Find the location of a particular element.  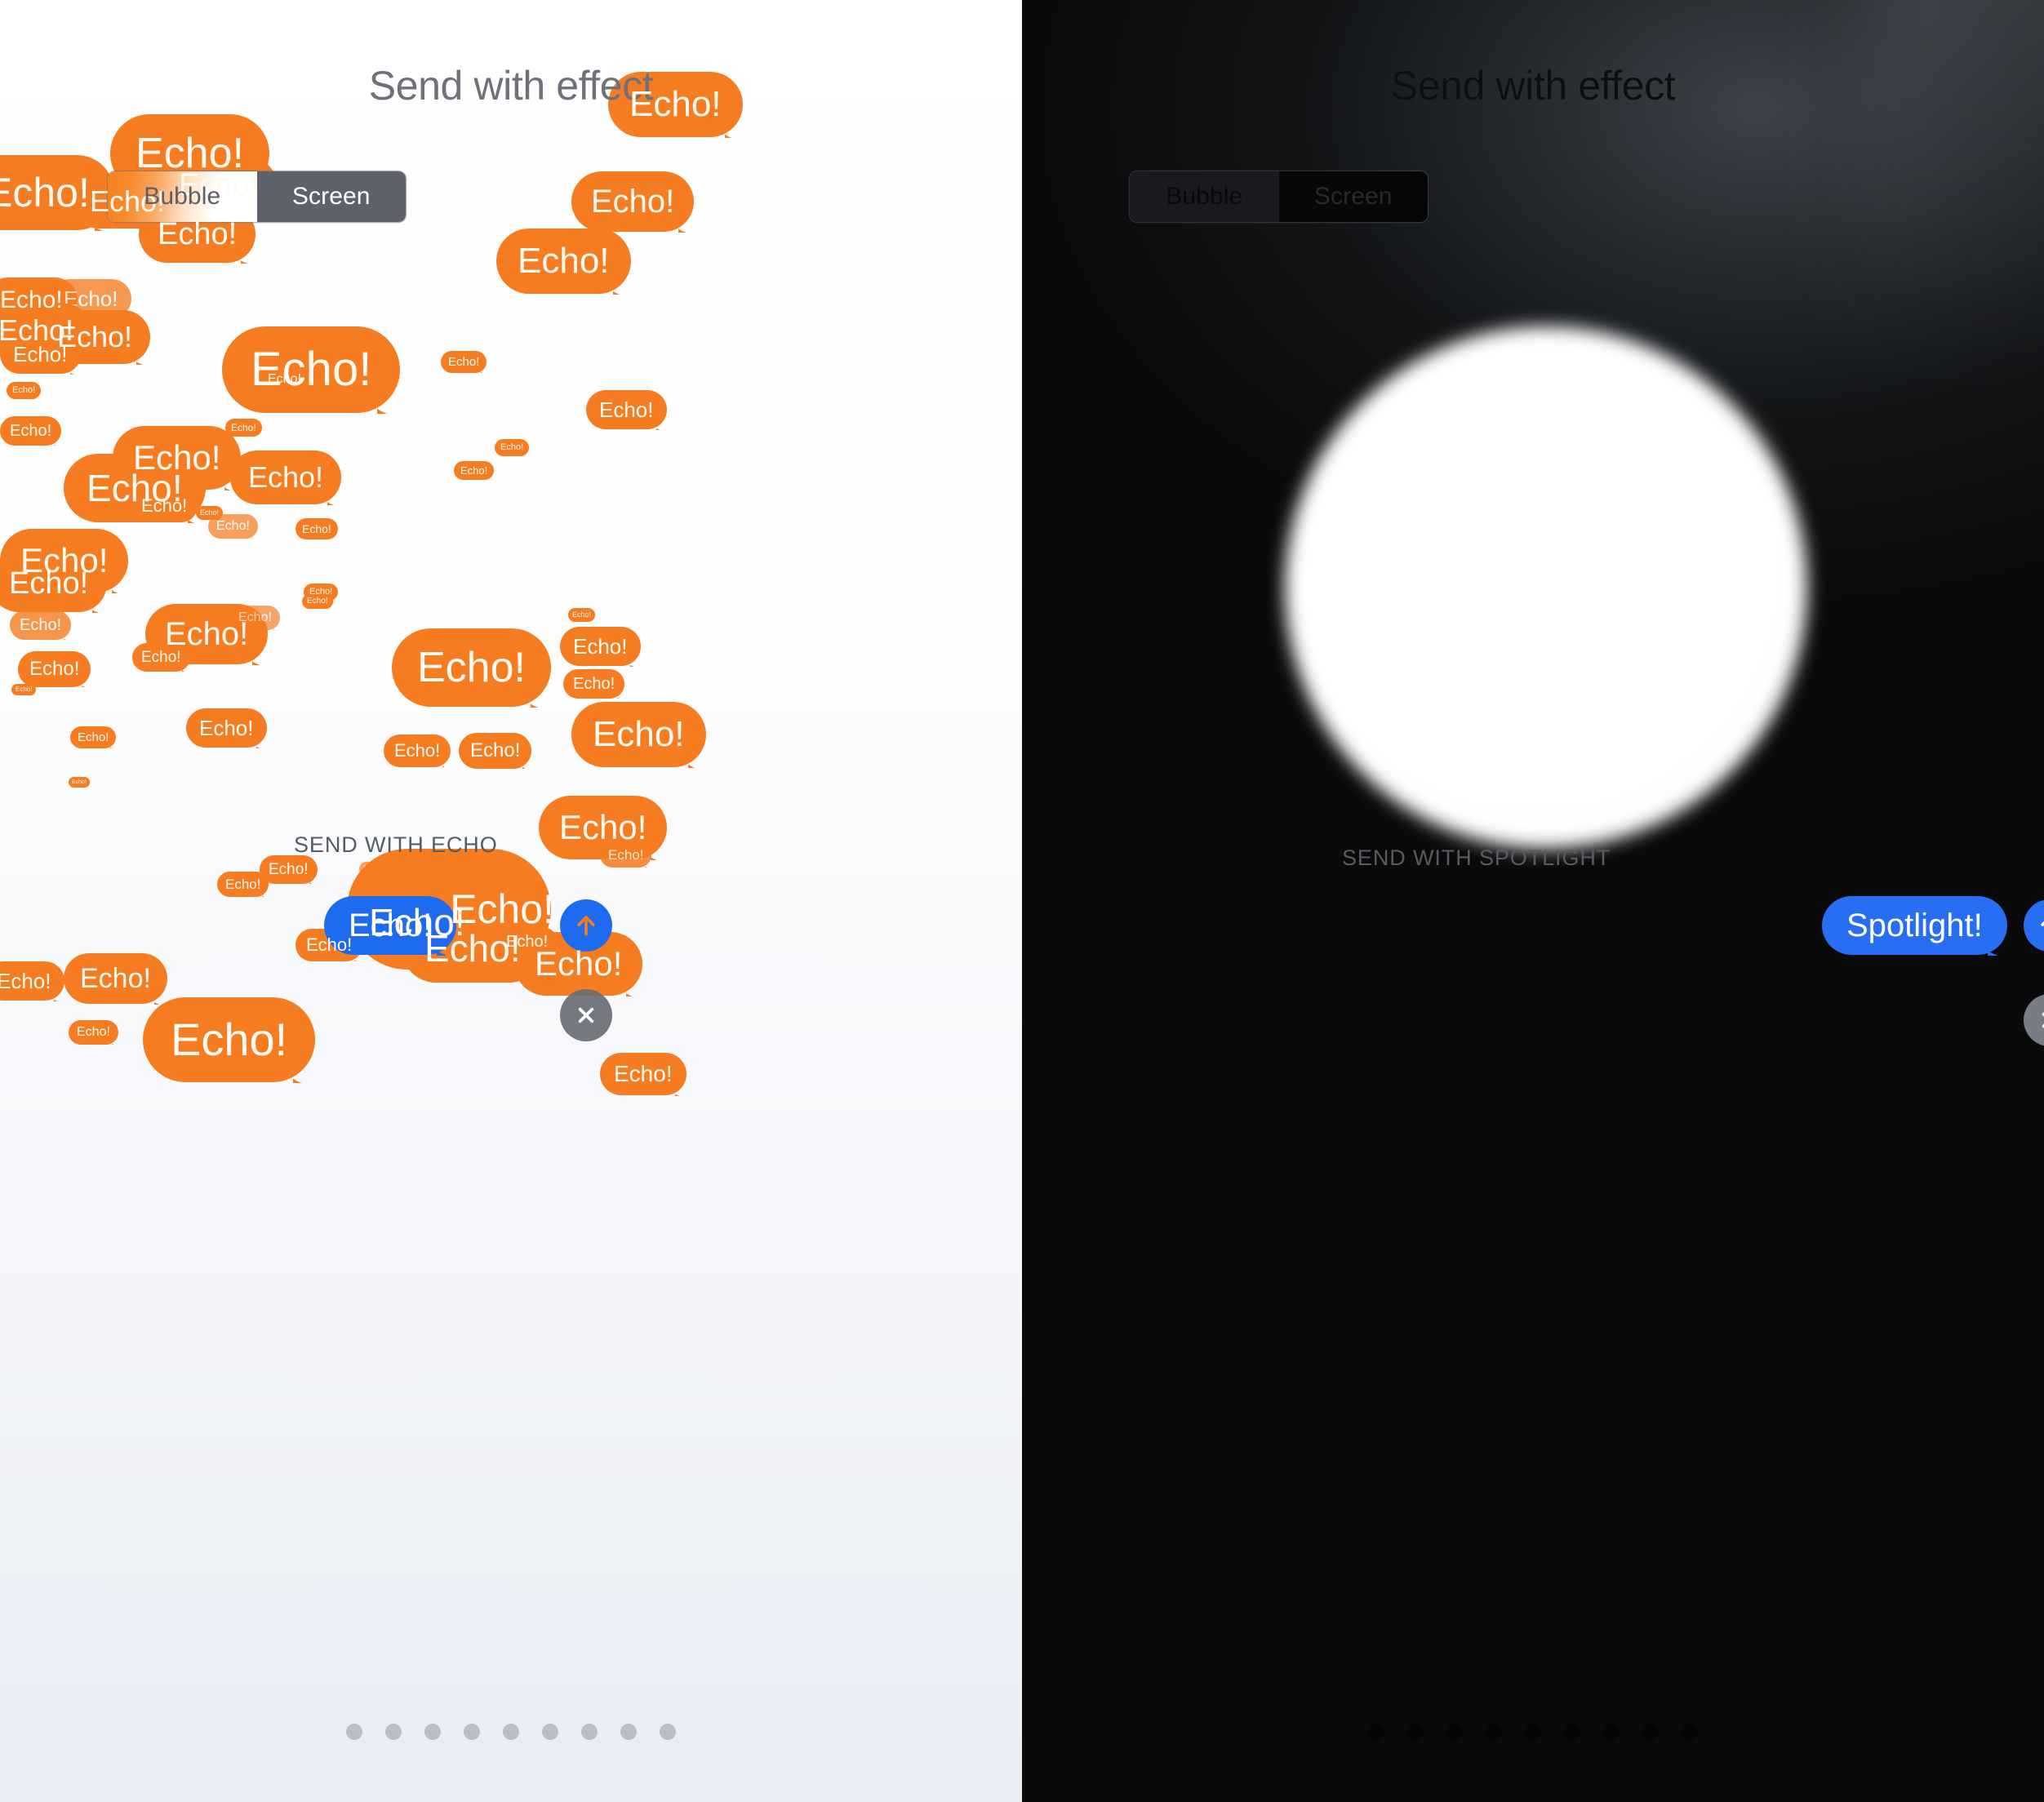

message-preview-bubble: Spotlight! is located at coordinates (1915, 925).